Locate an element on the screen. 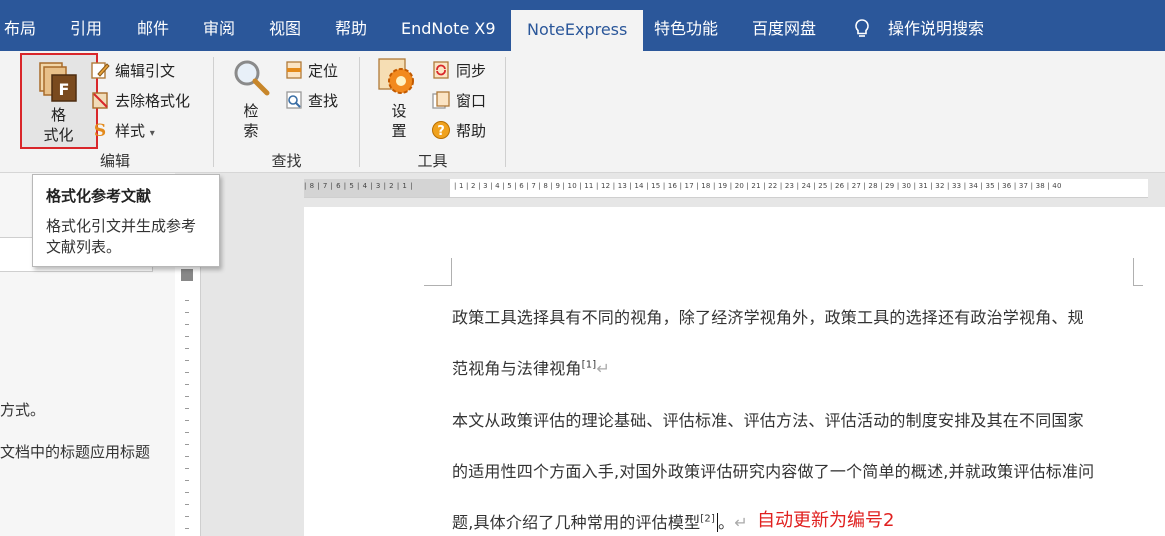  tab-view: 视图 is located at coordinates (285, 25).